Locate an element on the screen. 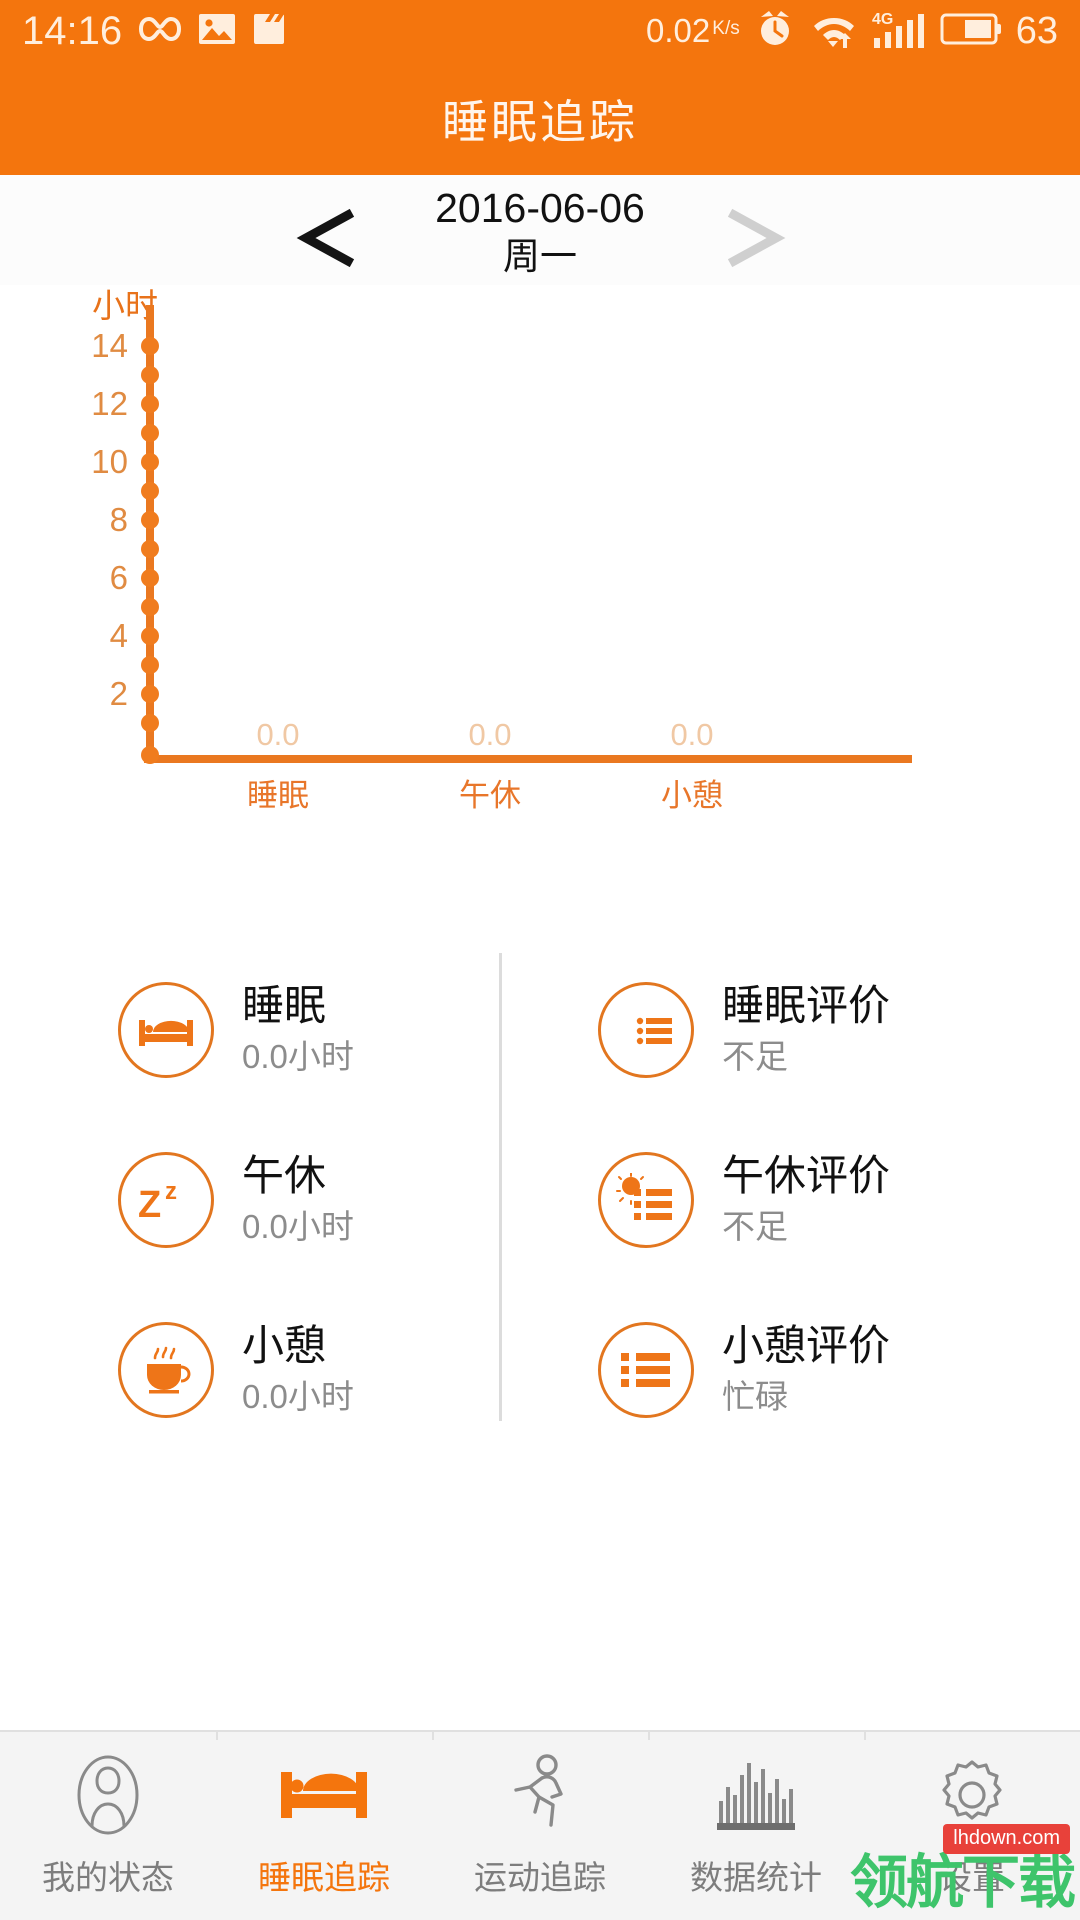 This screenshot has width=1080, height=1920. chart-ytick-4: 4 is located at coordinates (118, 635).